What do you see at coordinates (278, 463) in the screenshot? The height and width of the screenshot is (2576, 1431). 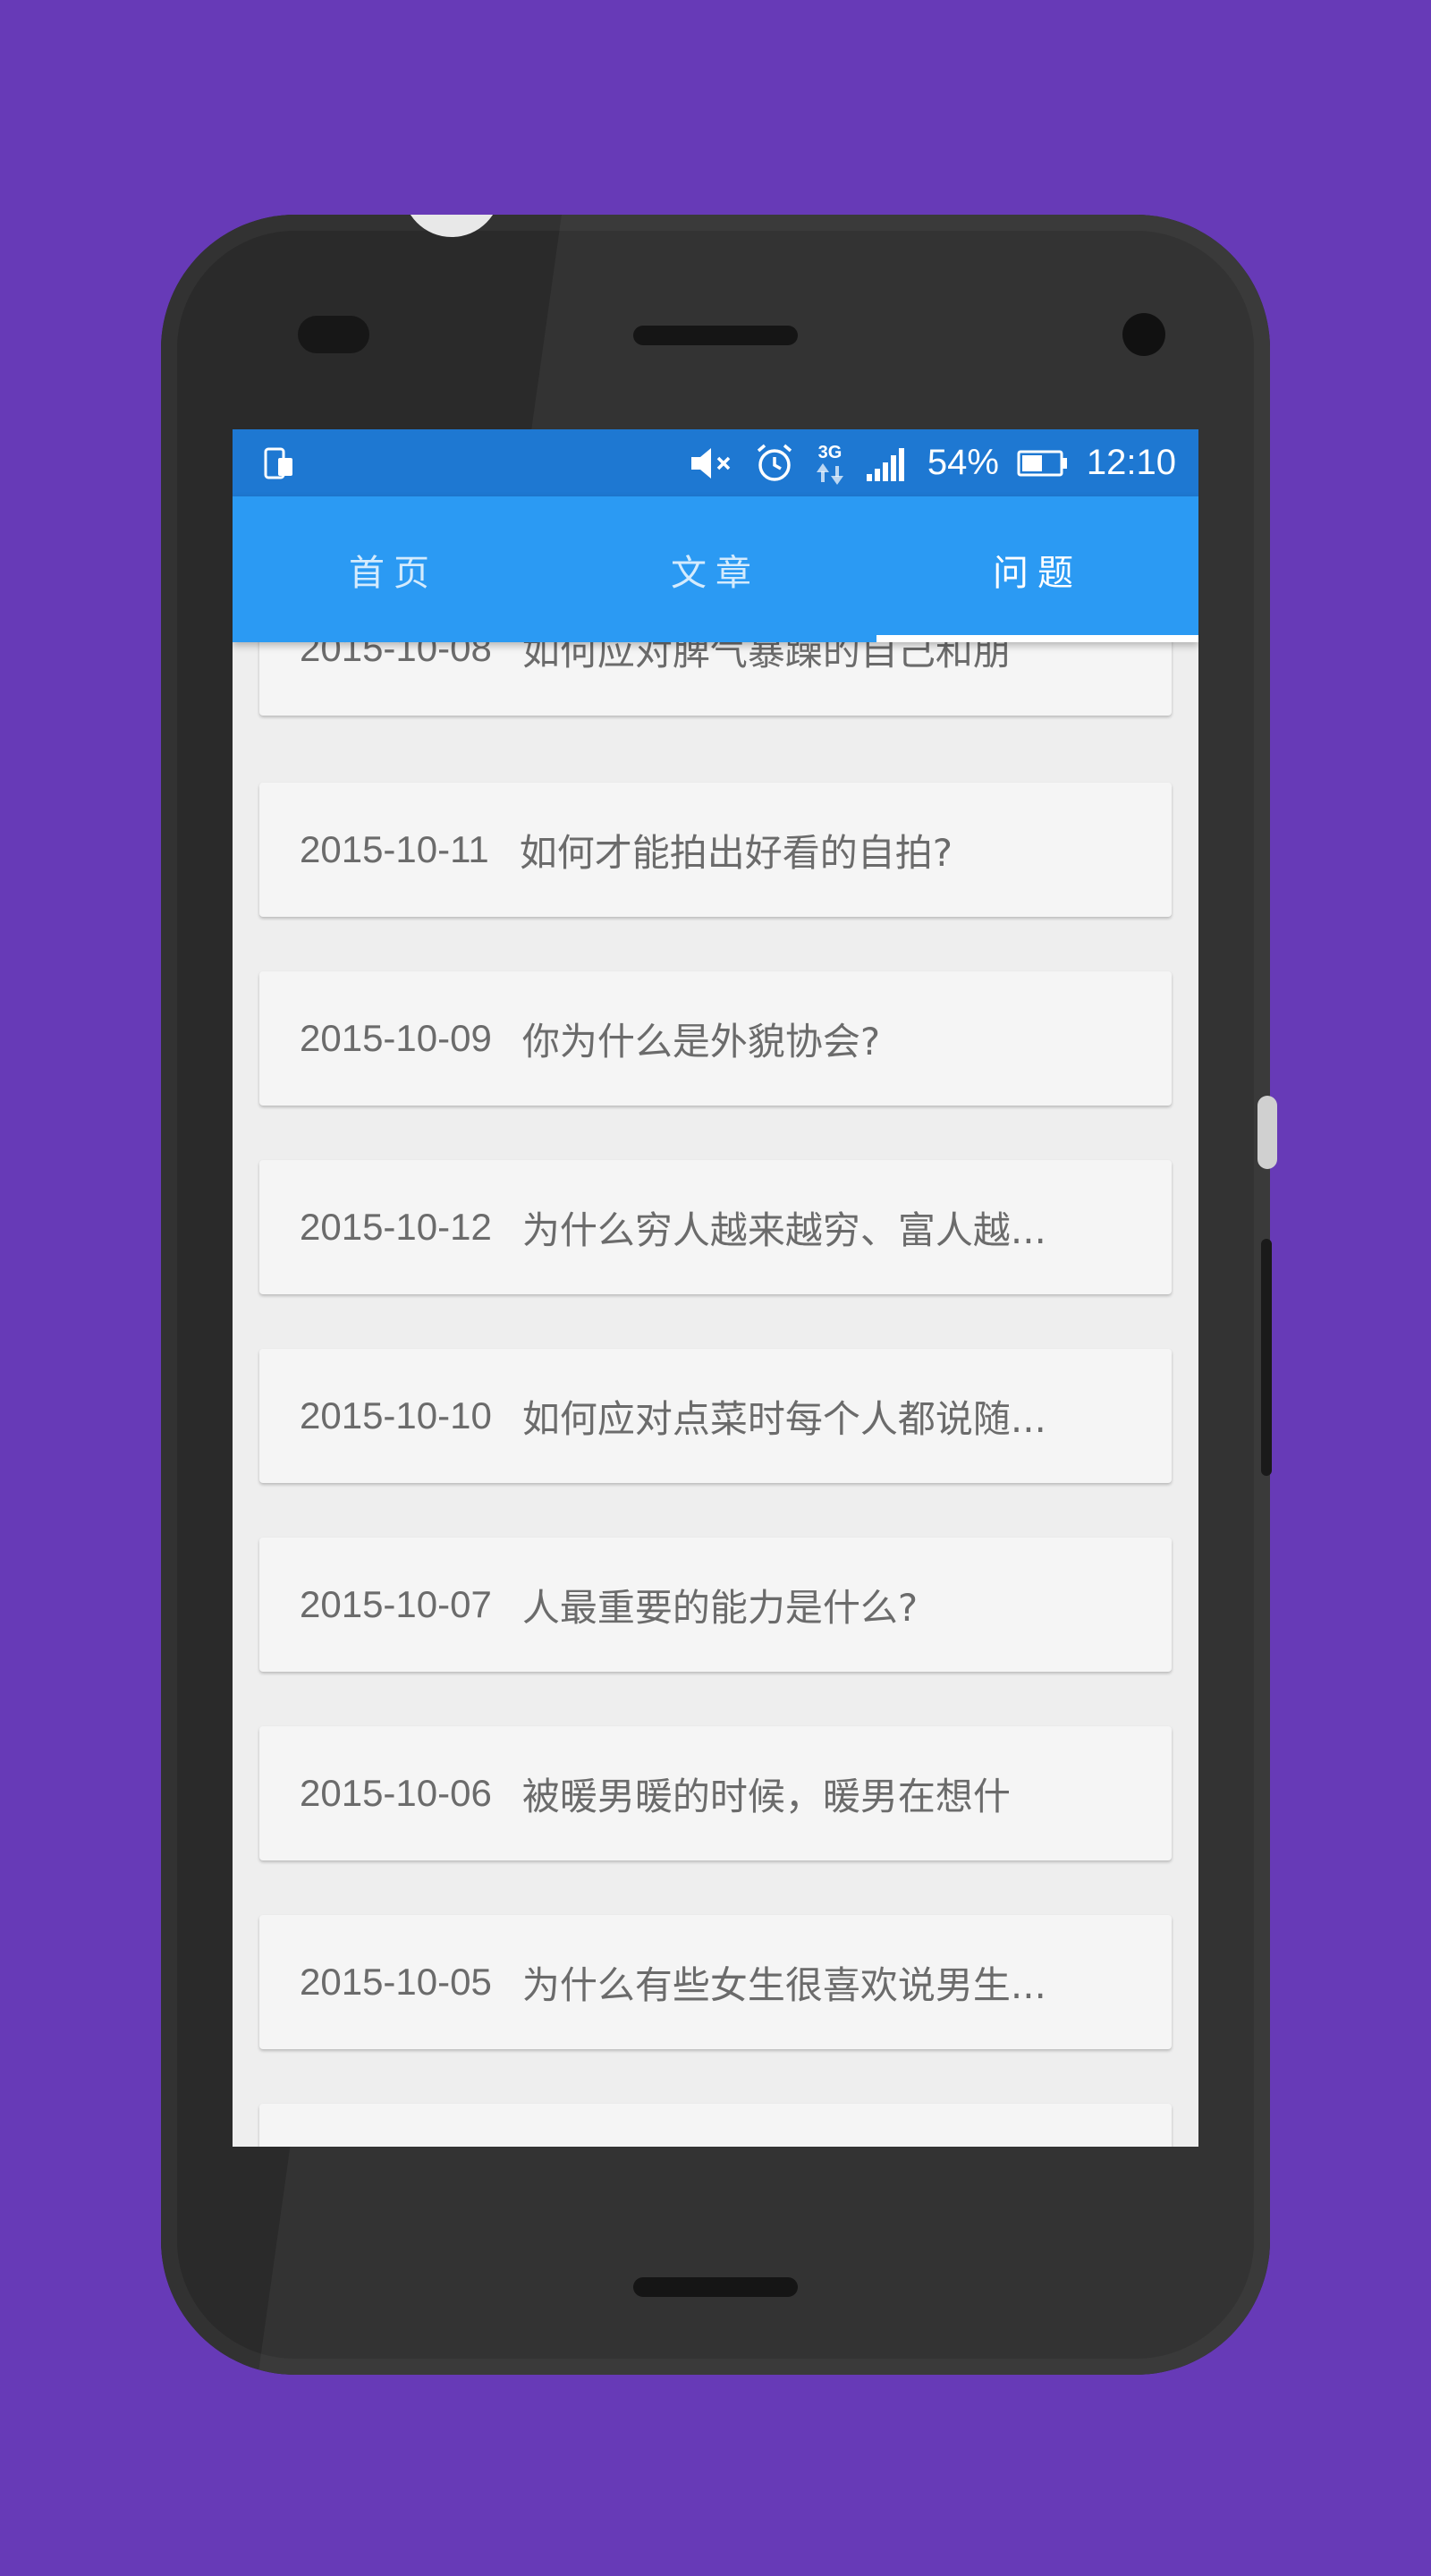 I see `device-icon` at bounding box center [278, 463].